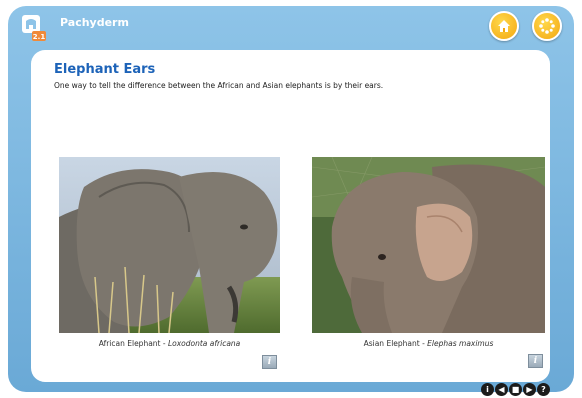  I want to click on menu-button, so click(547, 26).